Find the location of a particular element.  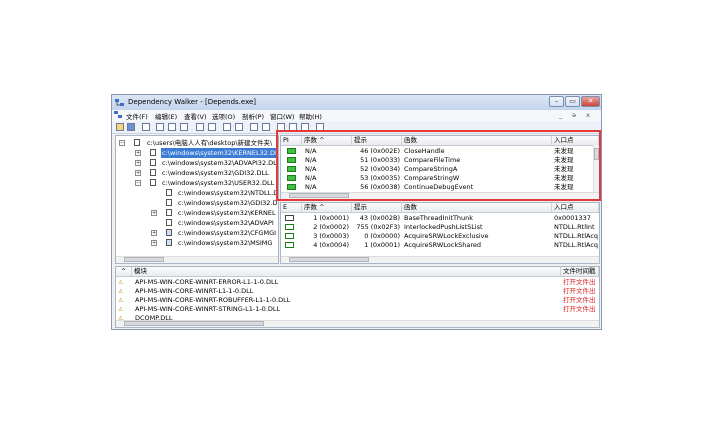

menu-options: 选项(O) is located at coordinates (223, 116).